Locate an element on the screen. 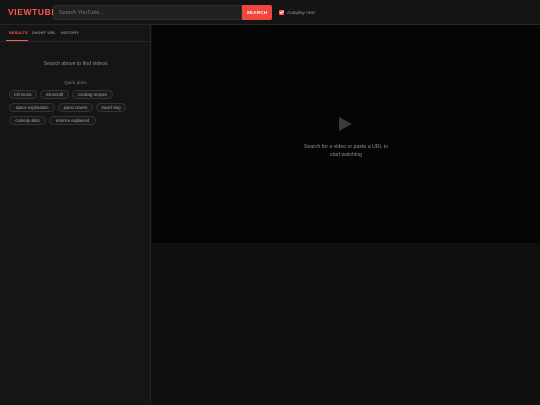 The height and width of the screenshot is (405, 540). tab-history: HISTORY is located at coordinates (70, 33).